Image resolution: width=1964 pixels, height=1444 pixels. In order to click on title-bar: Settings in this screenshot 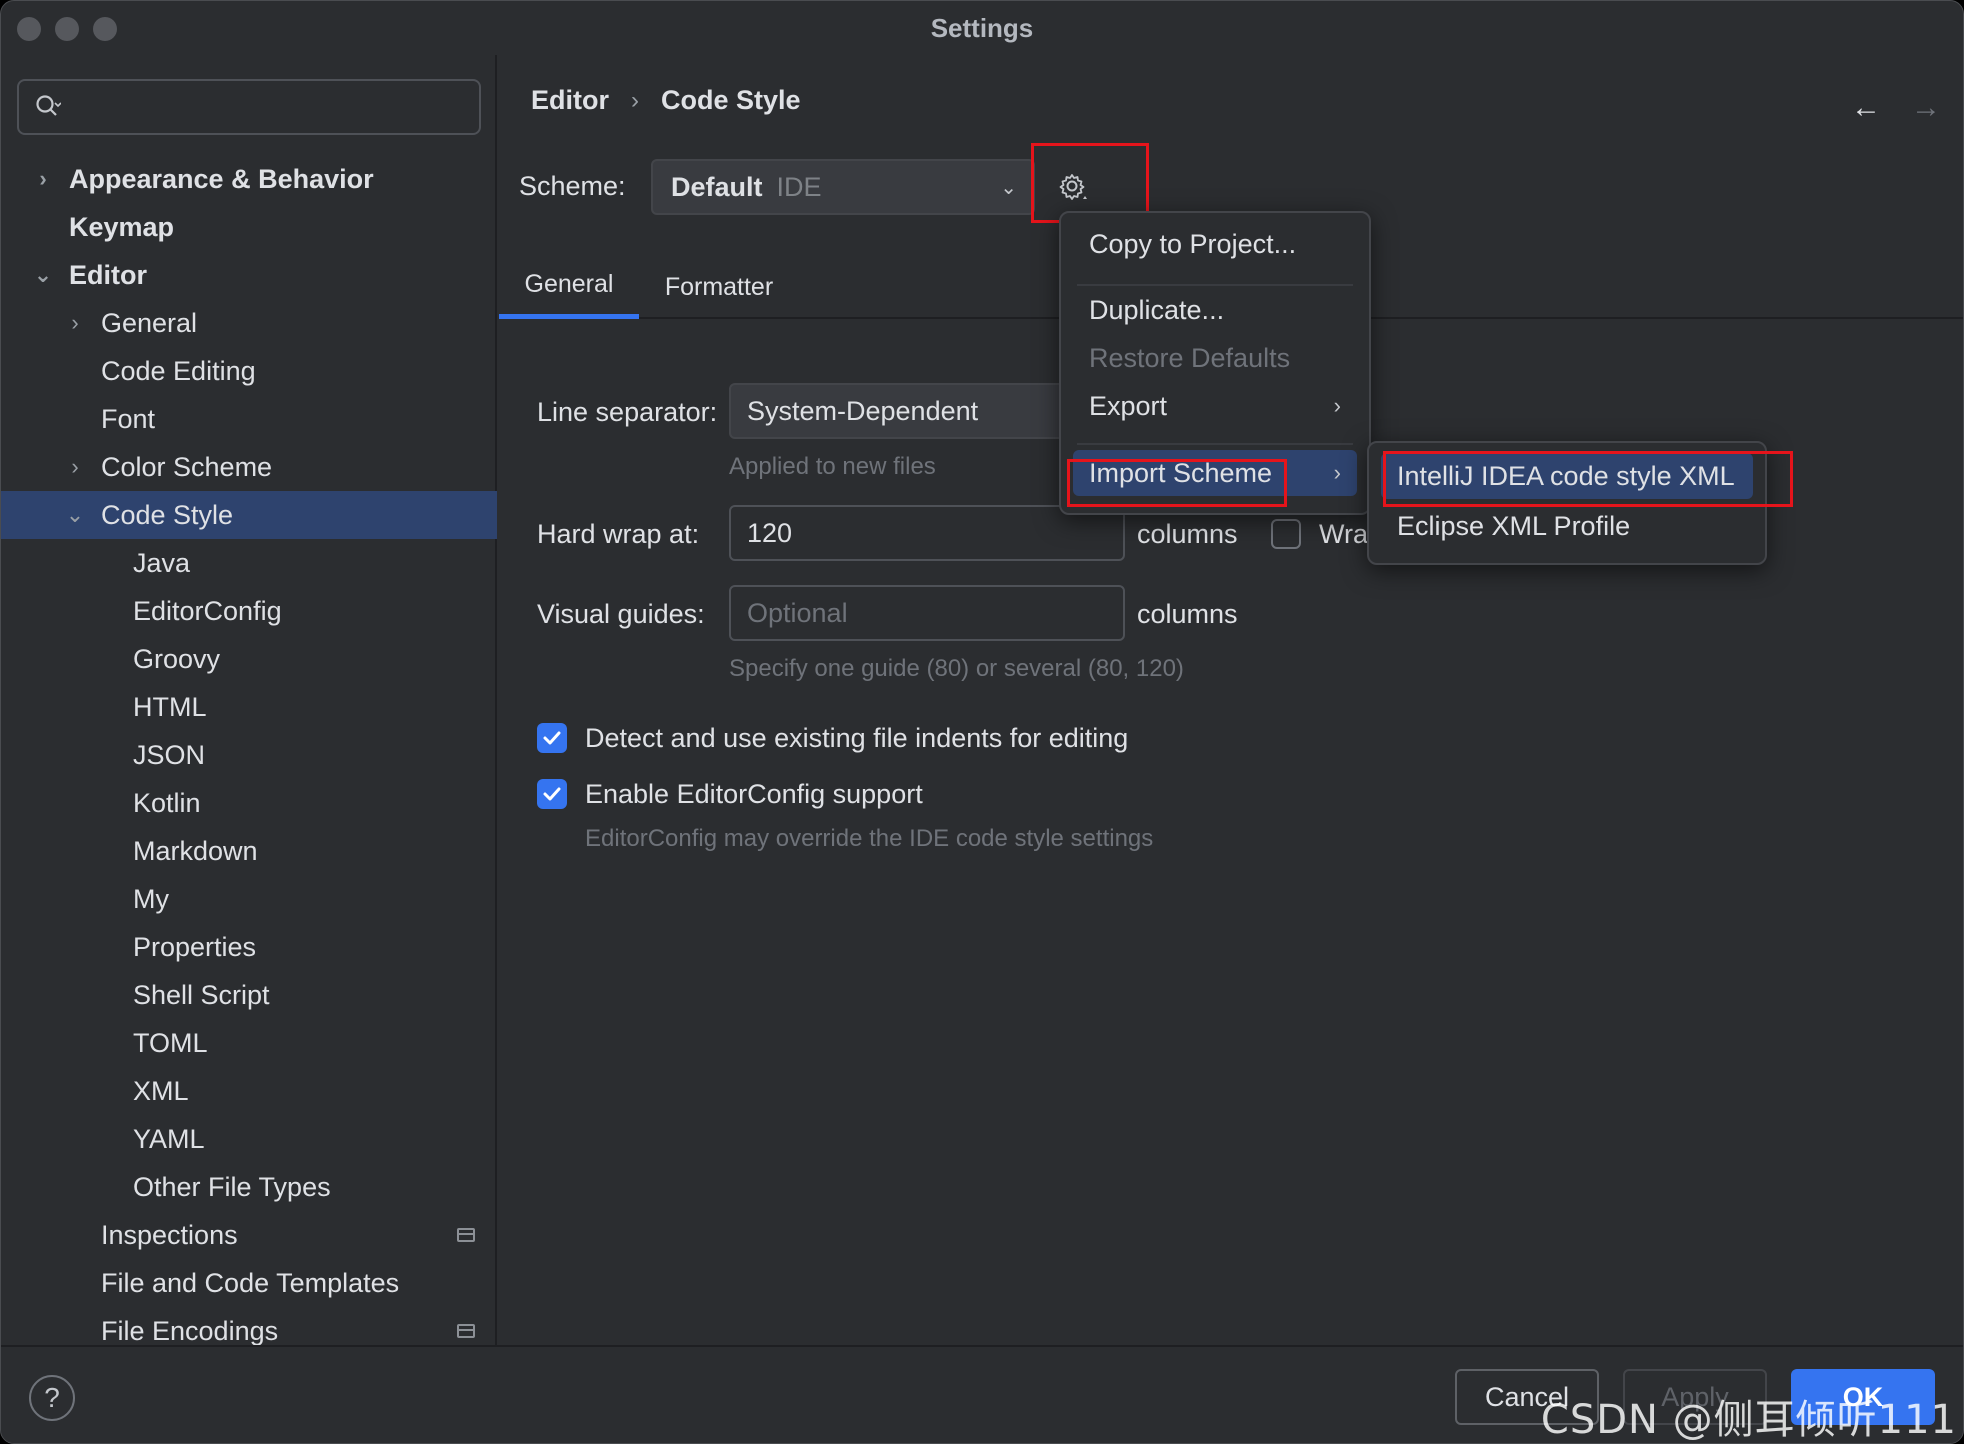, I will do `click(982, 28)`.